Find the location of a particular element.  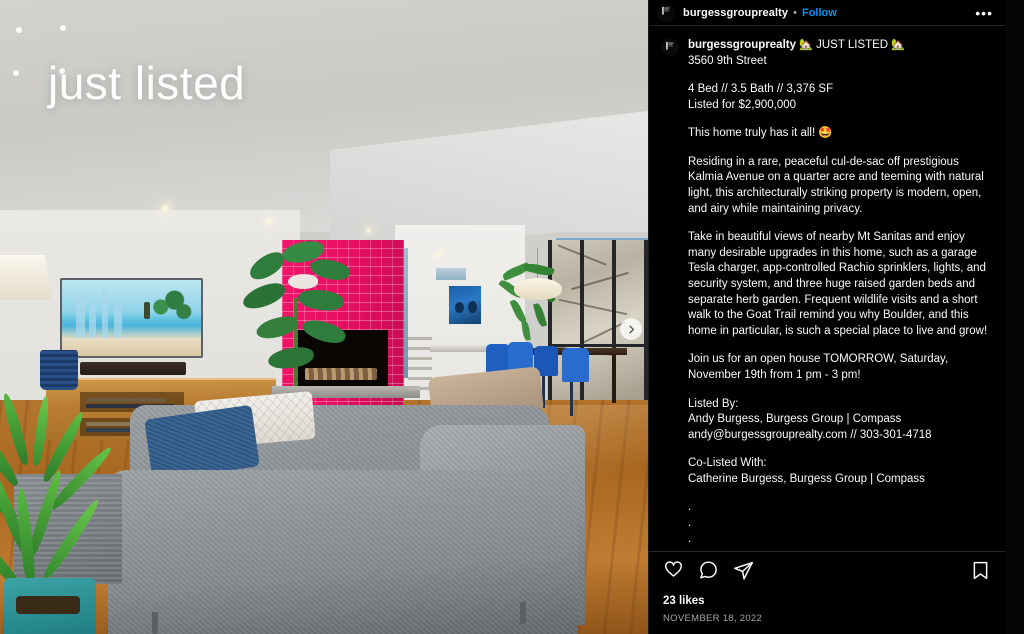

soundbar is located at coordinates (133, 368).